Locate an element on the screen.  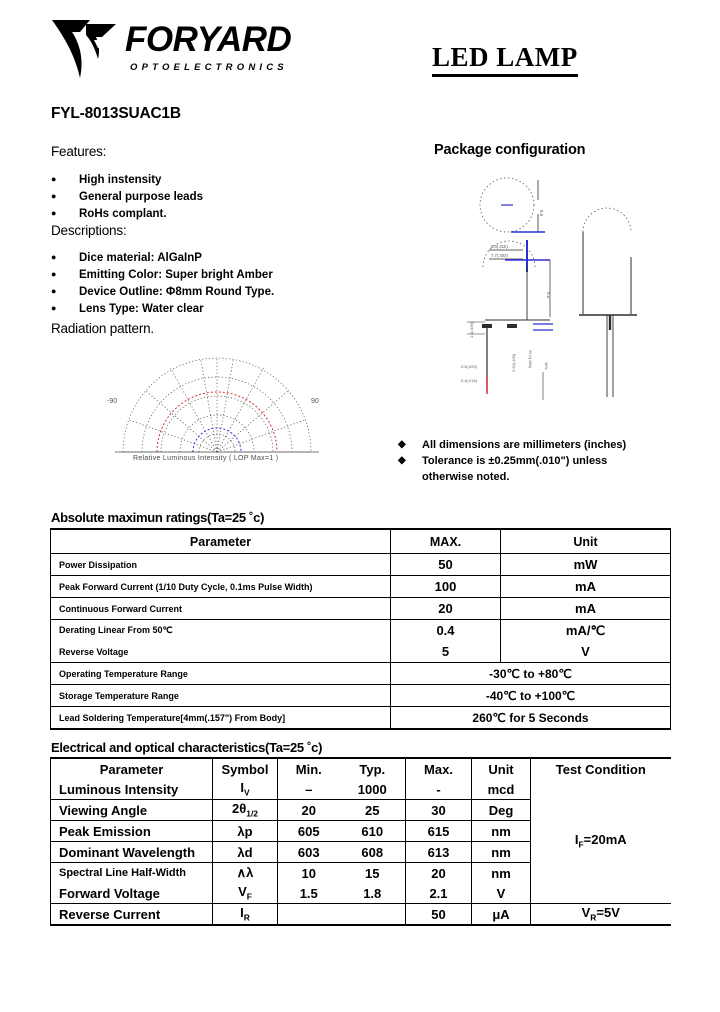
cell-max: - is located at coordinates (438, 789).